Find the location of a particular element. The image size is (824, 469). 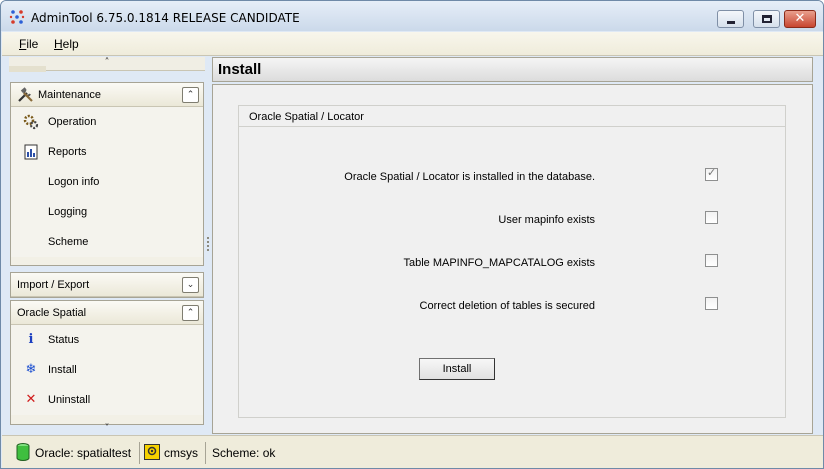

sidebar-item-install: ❄ Install is located at coordinates (107, 370).